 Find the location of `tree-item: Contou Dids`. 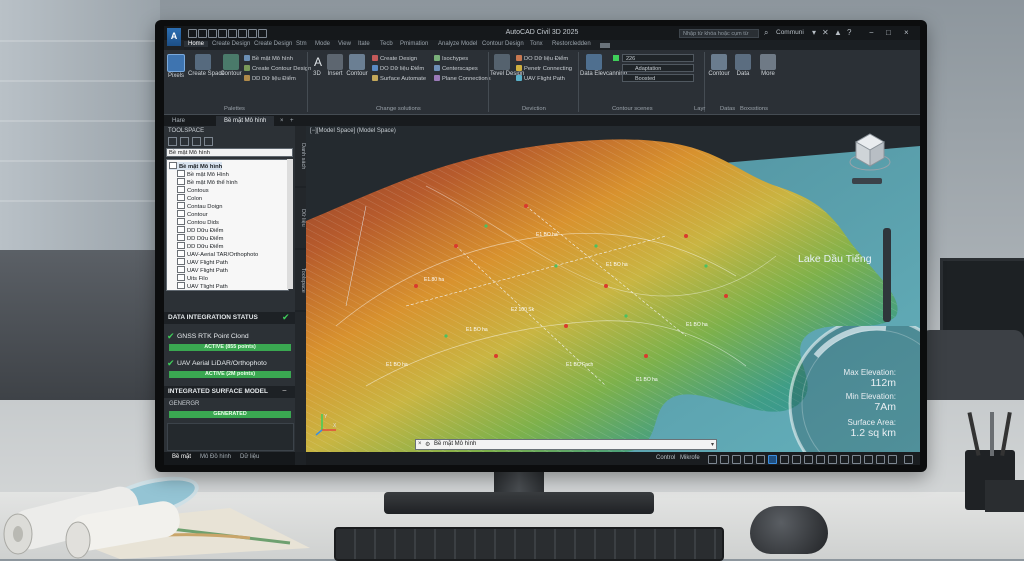

tree-item: Contou Dids is located at coordinates (198, 222).